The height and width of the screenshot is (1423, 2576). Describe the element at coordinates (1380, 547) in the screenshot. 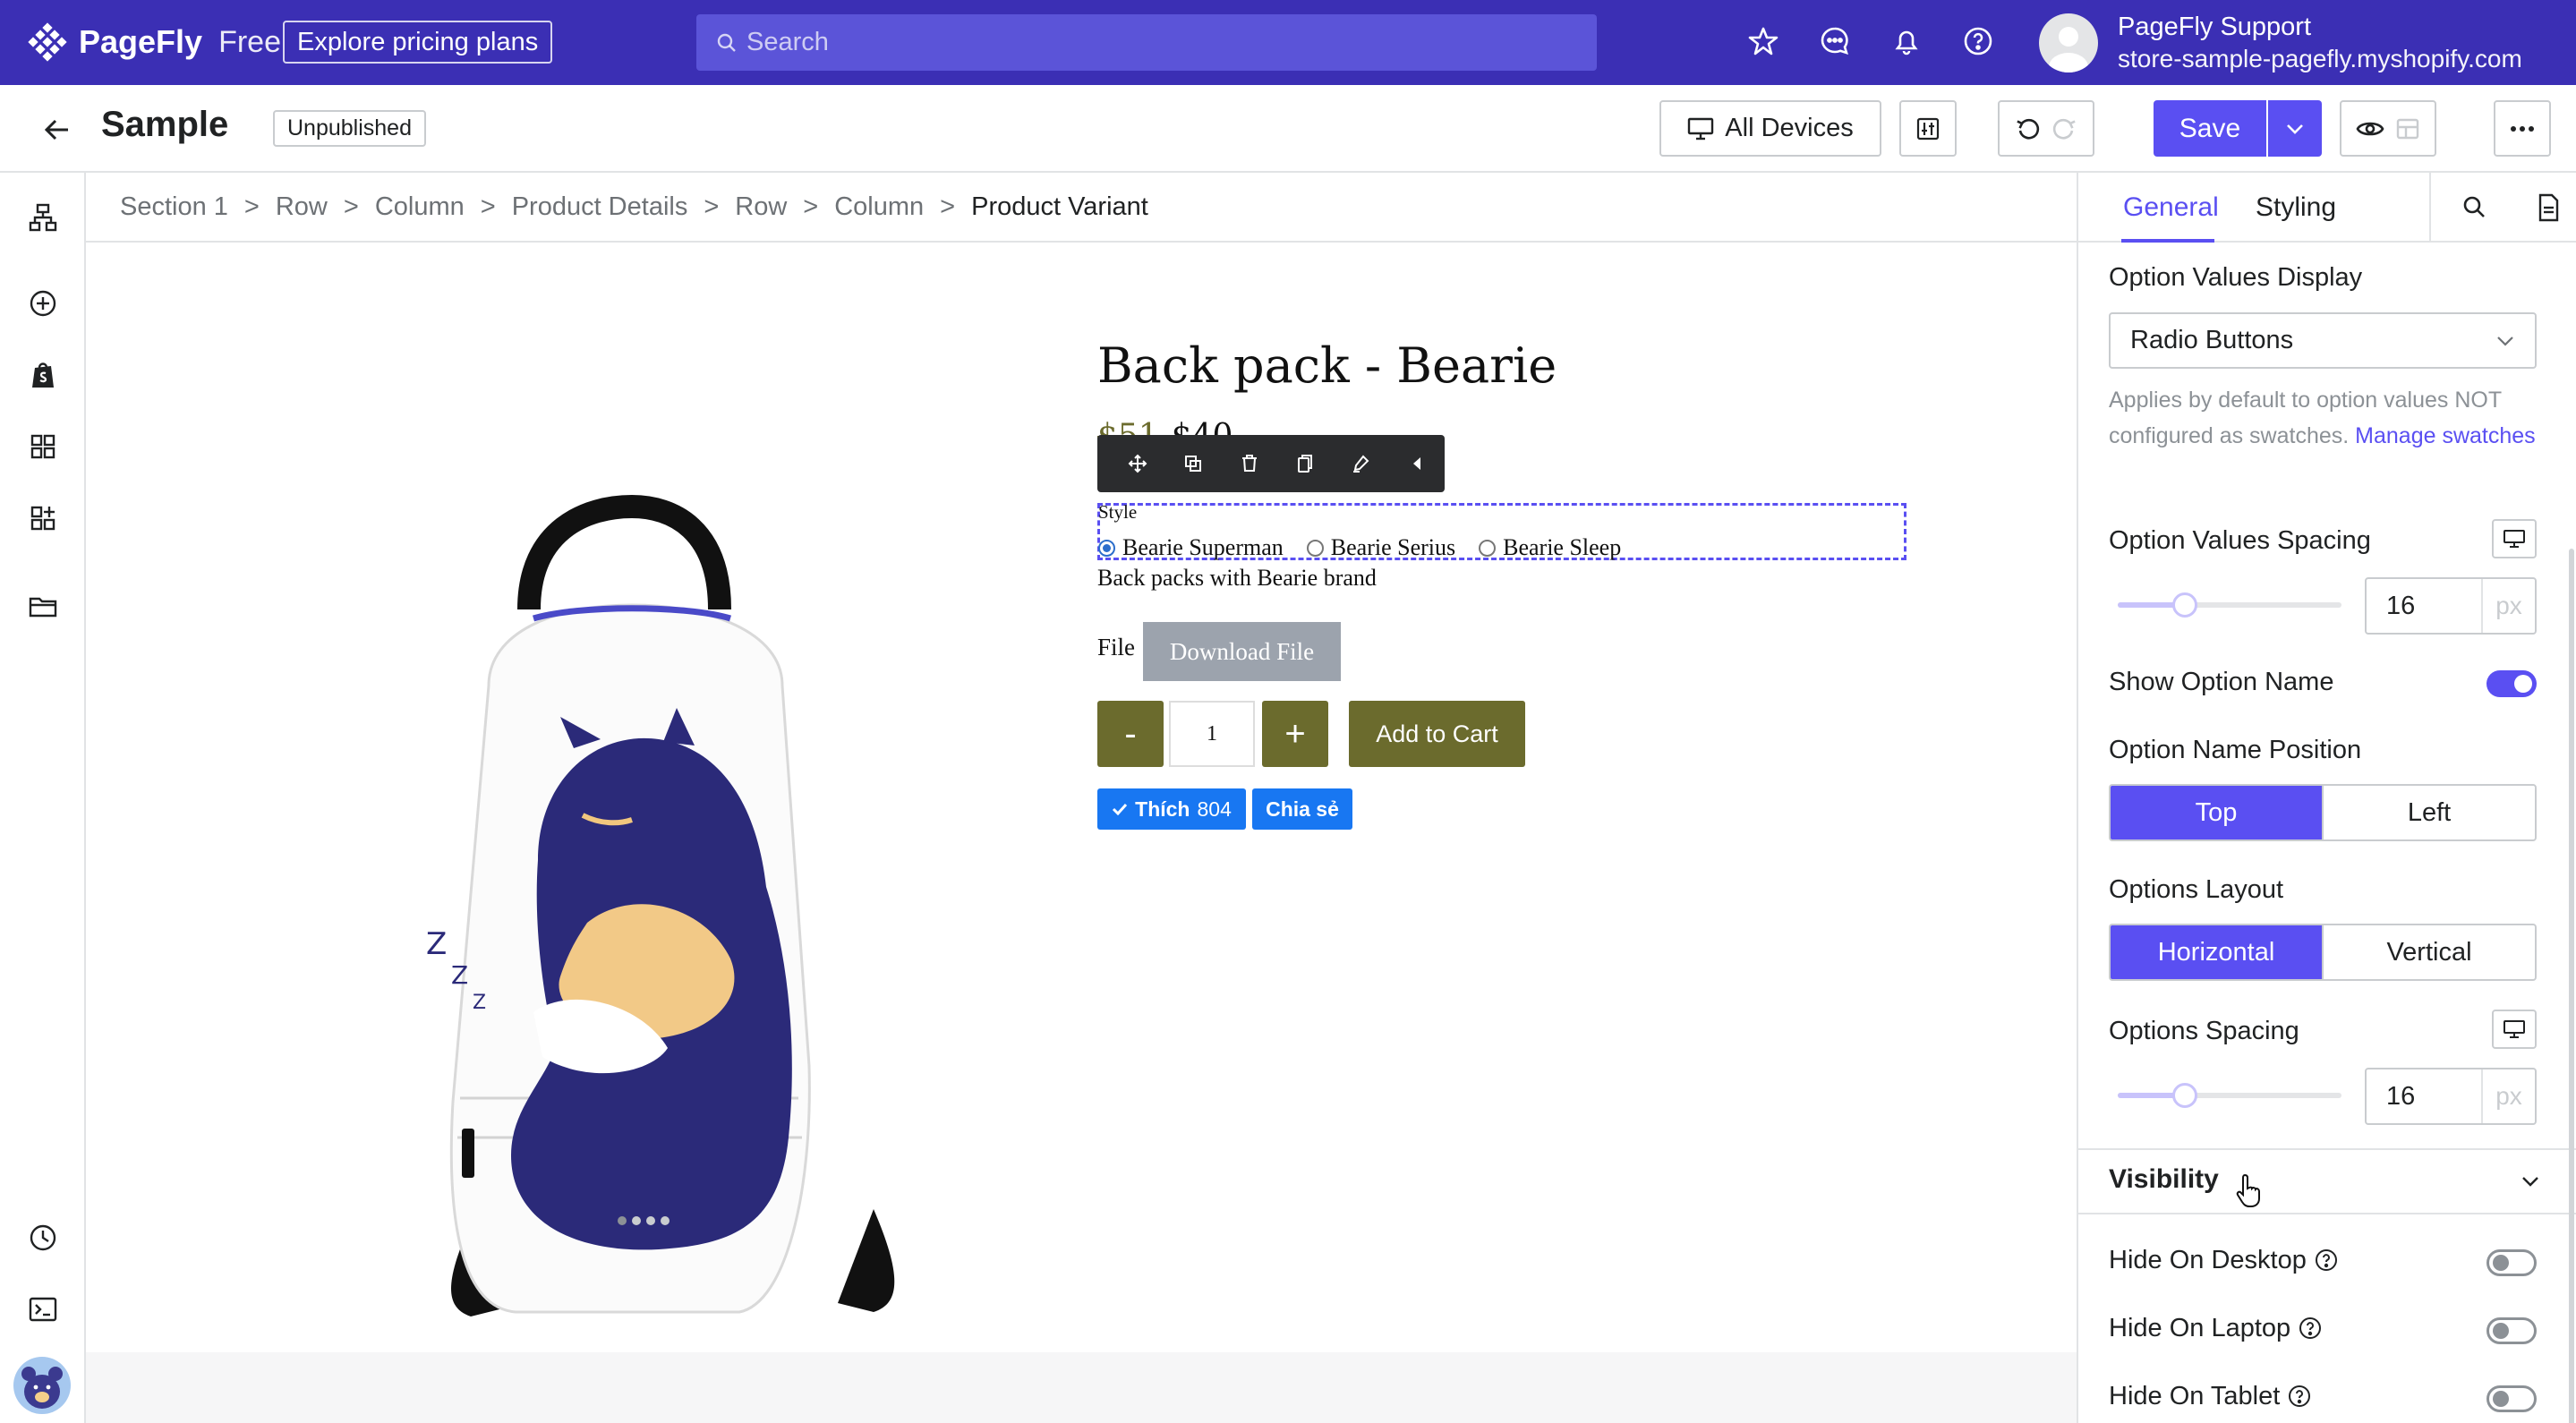

I see `variant-radio: Bearie Serius` at that location.